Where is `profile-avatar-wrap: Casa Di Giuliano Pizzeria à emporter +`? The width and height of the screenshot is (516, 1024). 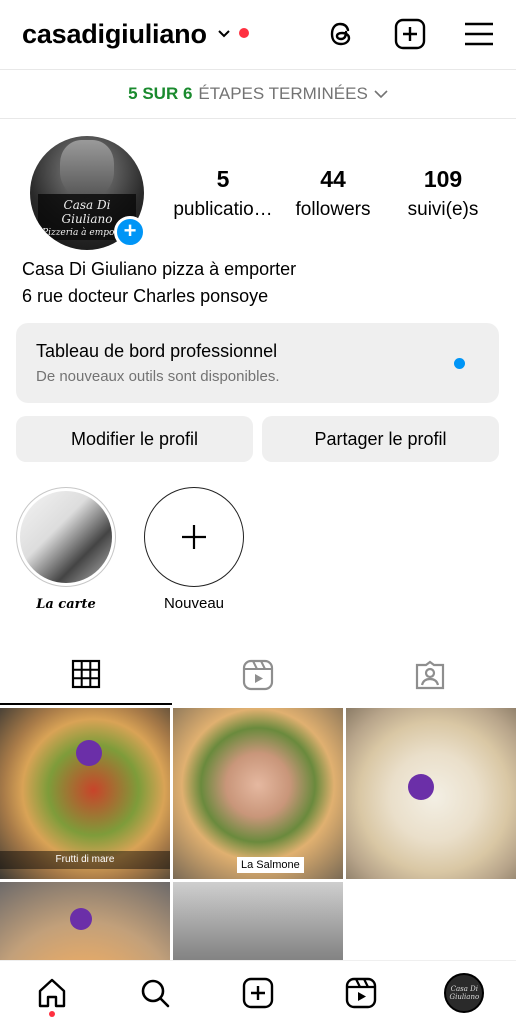
profile-avatar-wrap: Casa Di Giuliano Pizzeria à emporter + is located at coordinates (88, 193).